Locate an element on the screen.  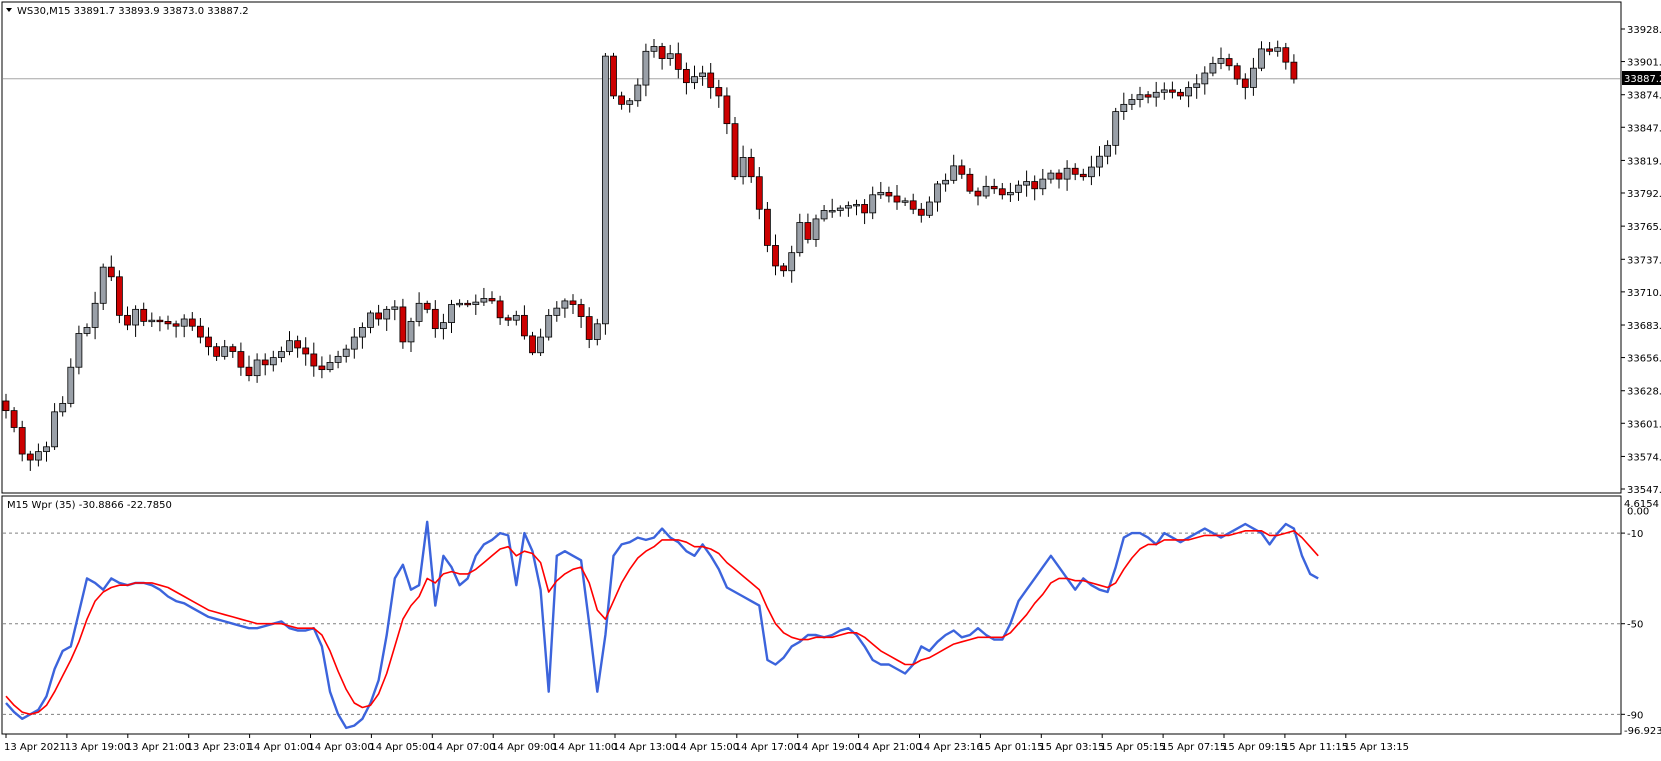
time-tick-label: 15 Apr 07:15 is located at coordinates (1193, 747).